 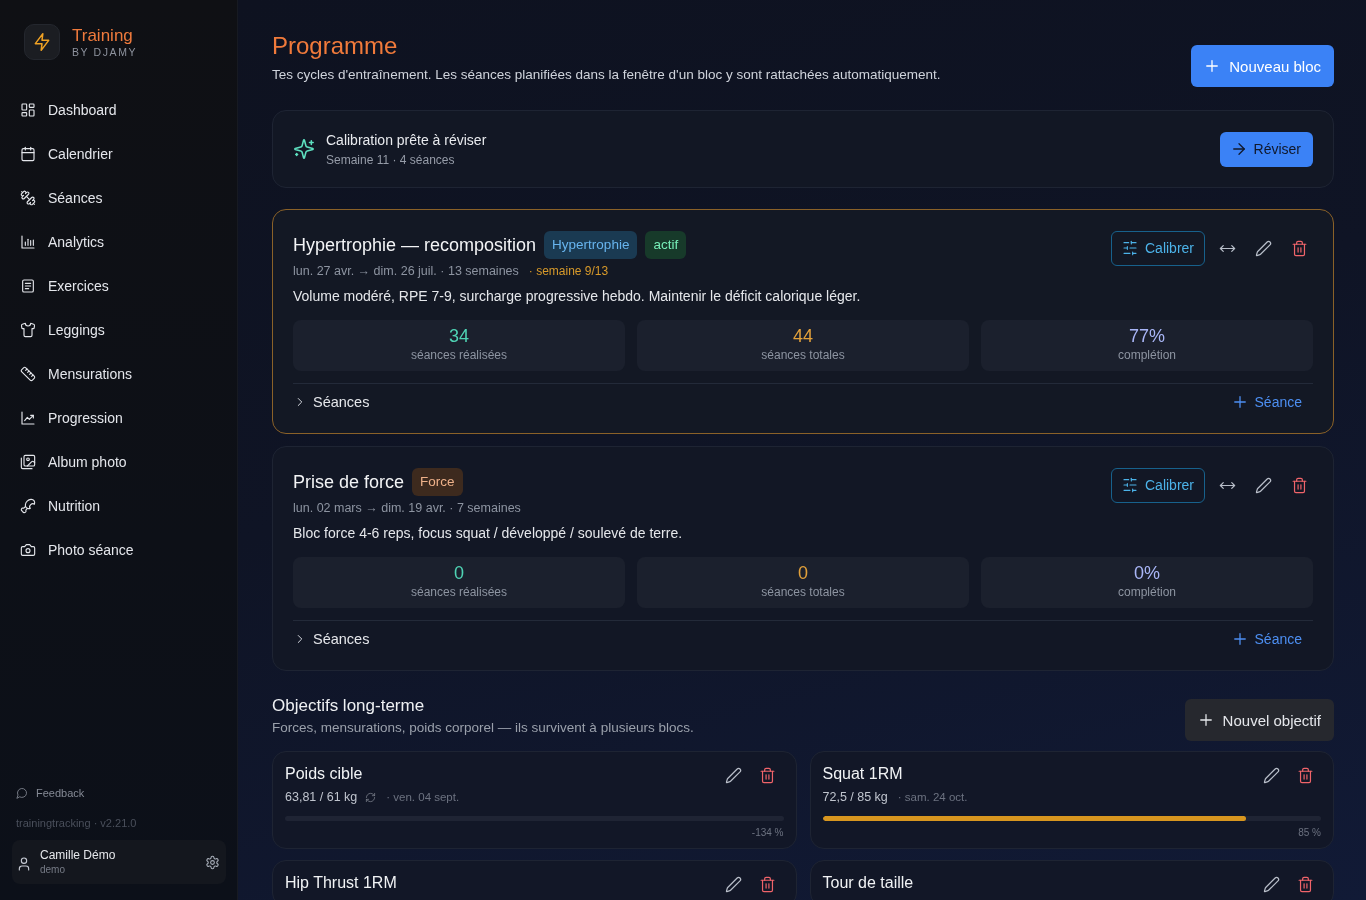 I want to click on nav-item: Analytics, so click(x=118, y=242).